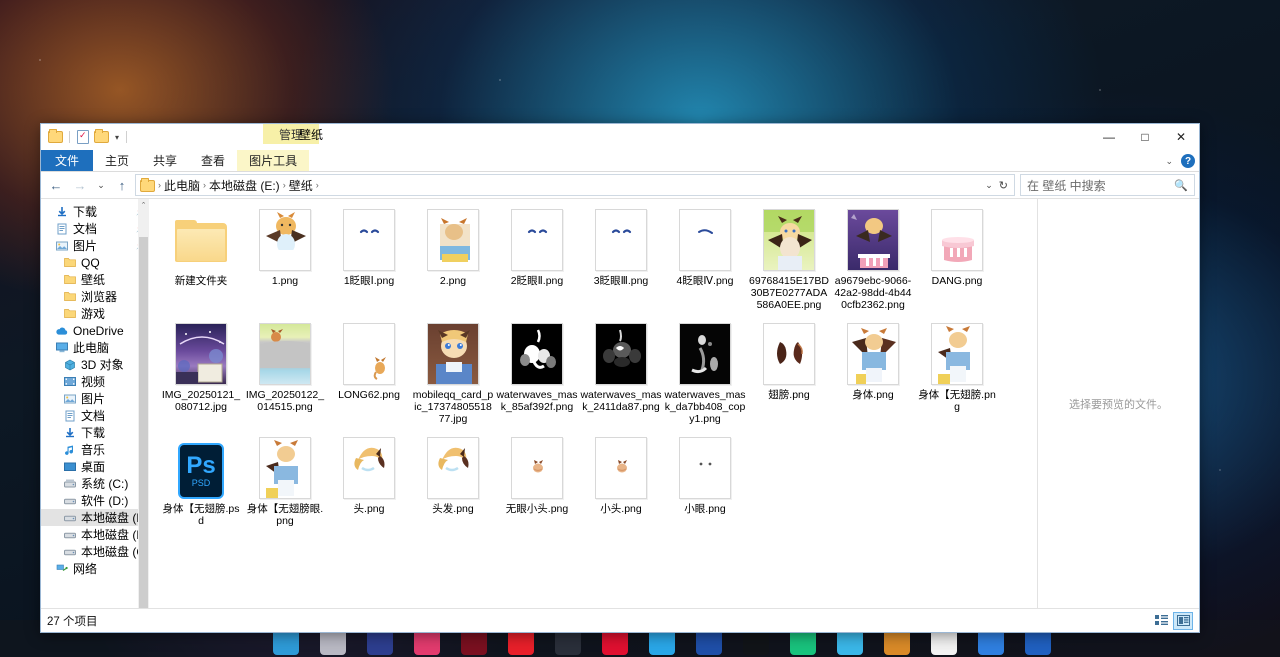 This screenshot has height=657, width=1280. I want to click on sidebar-item-17: 软件 (D:), so click(95, 500).